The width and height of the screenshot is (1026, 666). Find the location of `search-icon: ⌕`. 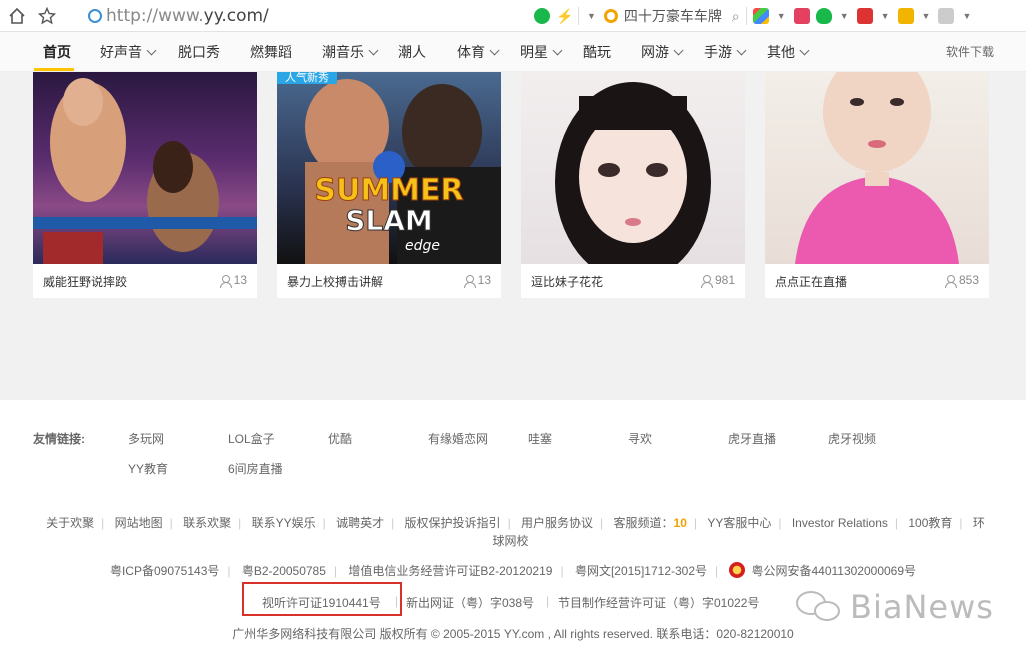

search-icon: ⌕ is located at coordinates (736, 16).